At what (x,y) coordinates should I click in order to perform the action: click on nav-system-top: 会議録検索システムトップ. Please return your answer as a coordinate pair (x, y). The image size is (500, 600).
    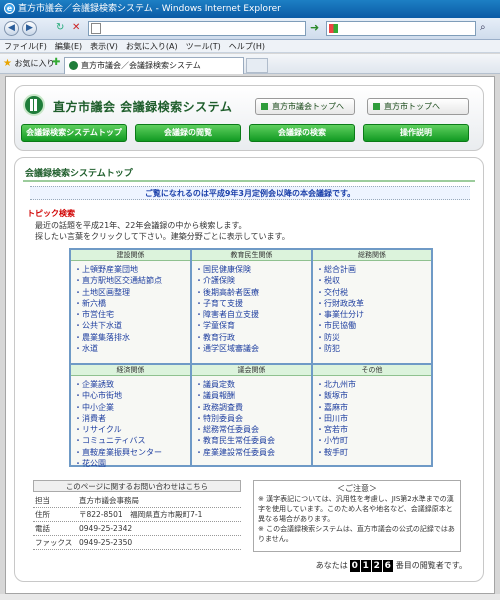
    Looking at the image, I should click on (74, 133).